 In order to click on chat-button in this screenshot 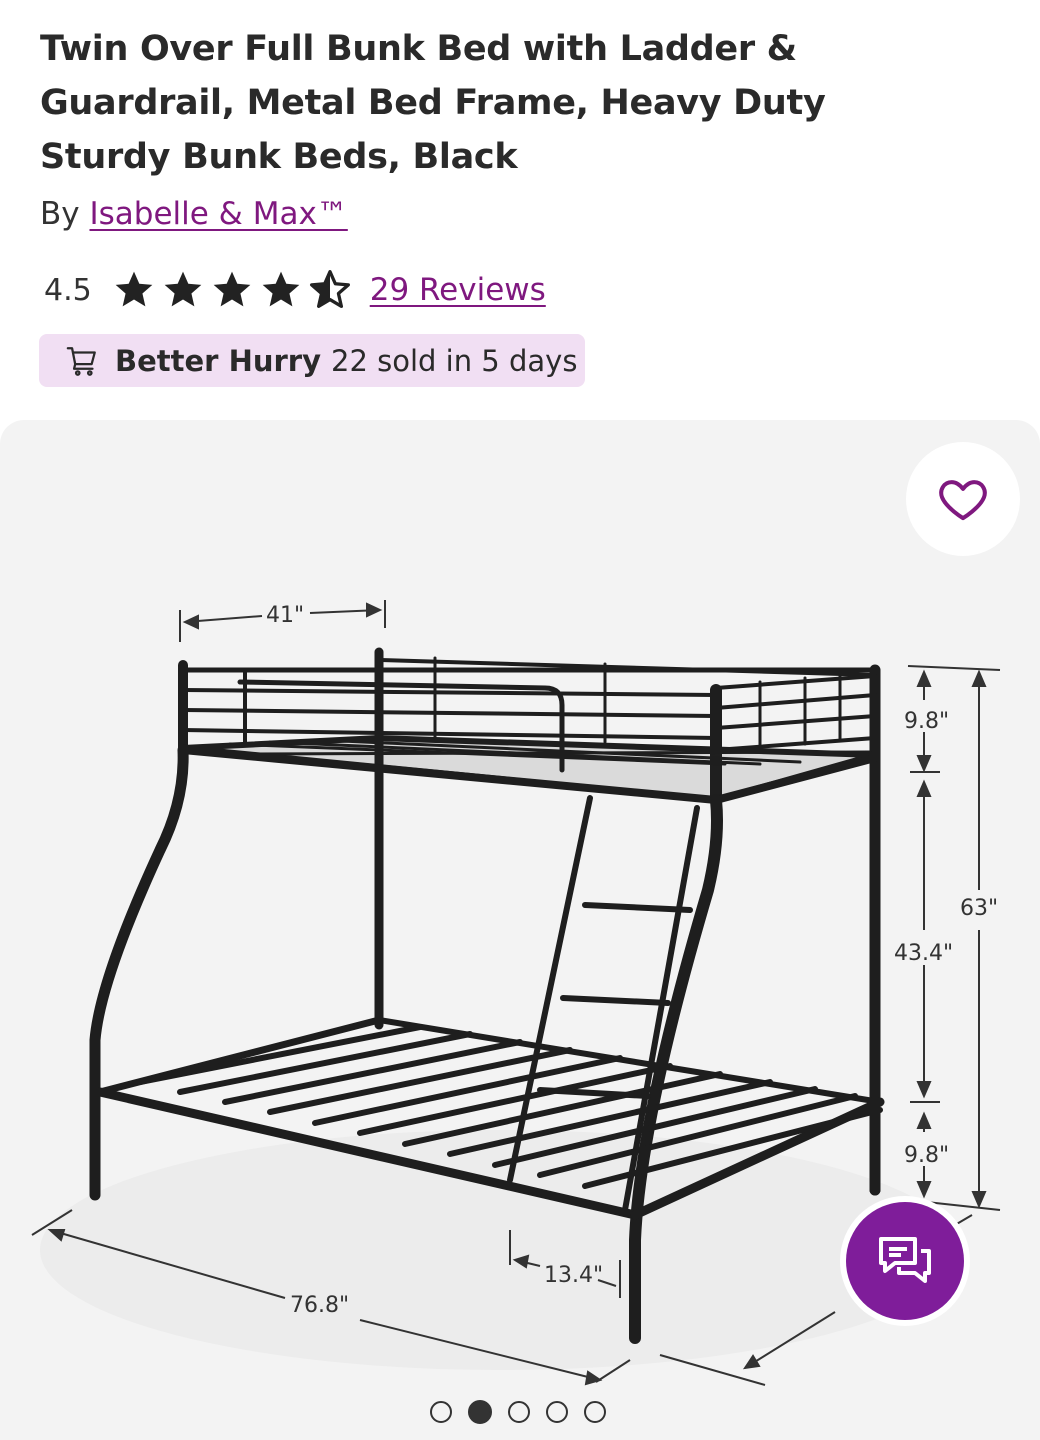, I will do `click(905, 1261)`.